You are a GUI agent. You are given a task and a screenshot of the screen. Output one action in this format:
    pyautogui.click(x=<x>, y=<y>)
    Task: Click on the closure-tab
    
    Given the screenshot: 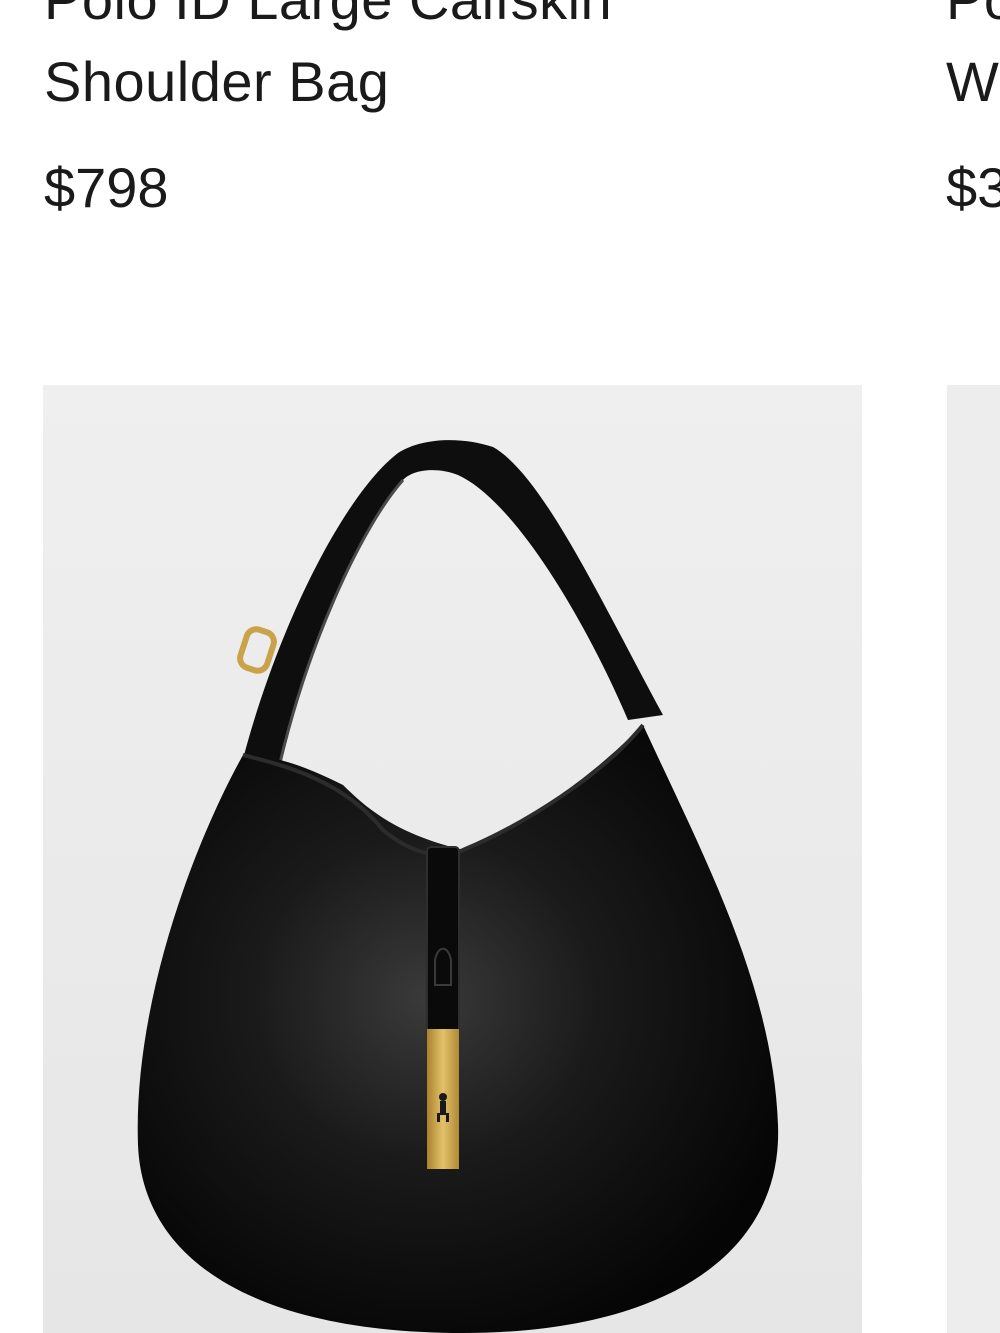 What is the action you would take?
    pyautogui.click(x=443, y=942)
    